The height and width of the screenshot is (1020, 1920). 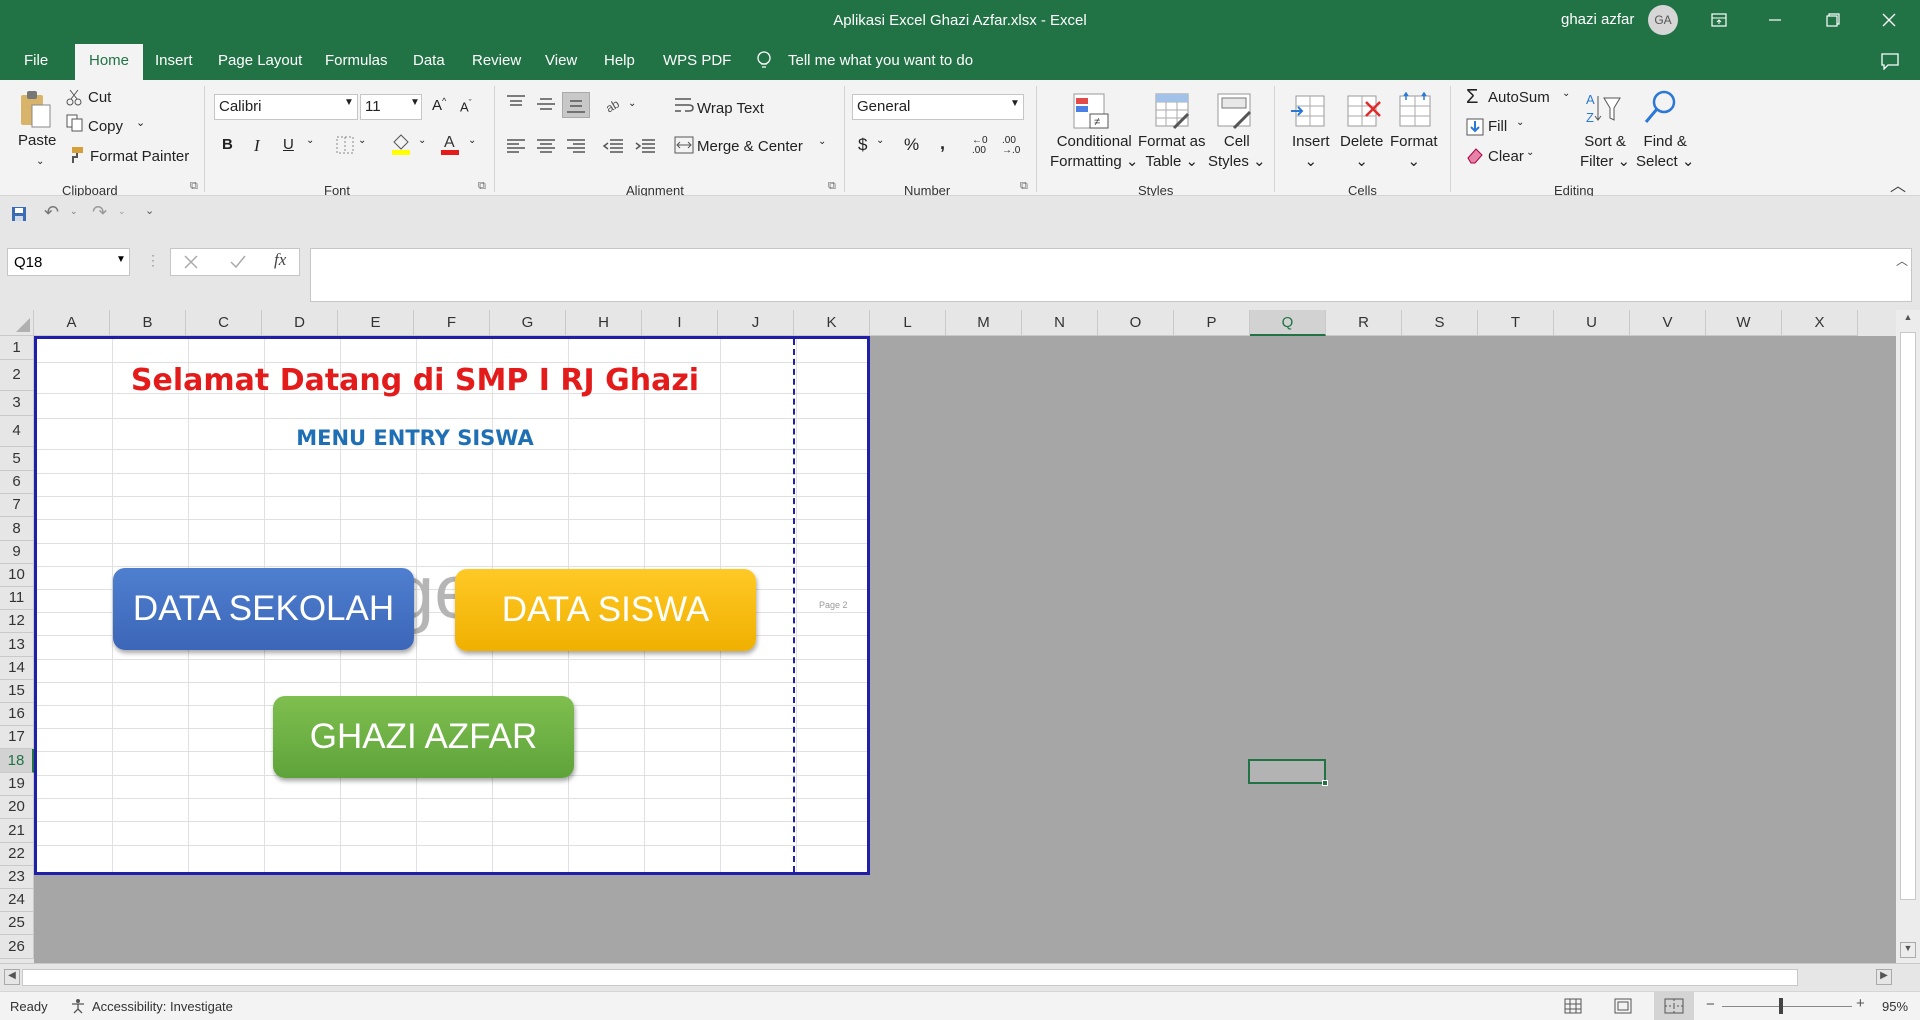 What do you see at coordinates (1361, 152) in the screenshot?
I see `delete-cells-button: Delete ⌄` at bounding box center [1361, 152].